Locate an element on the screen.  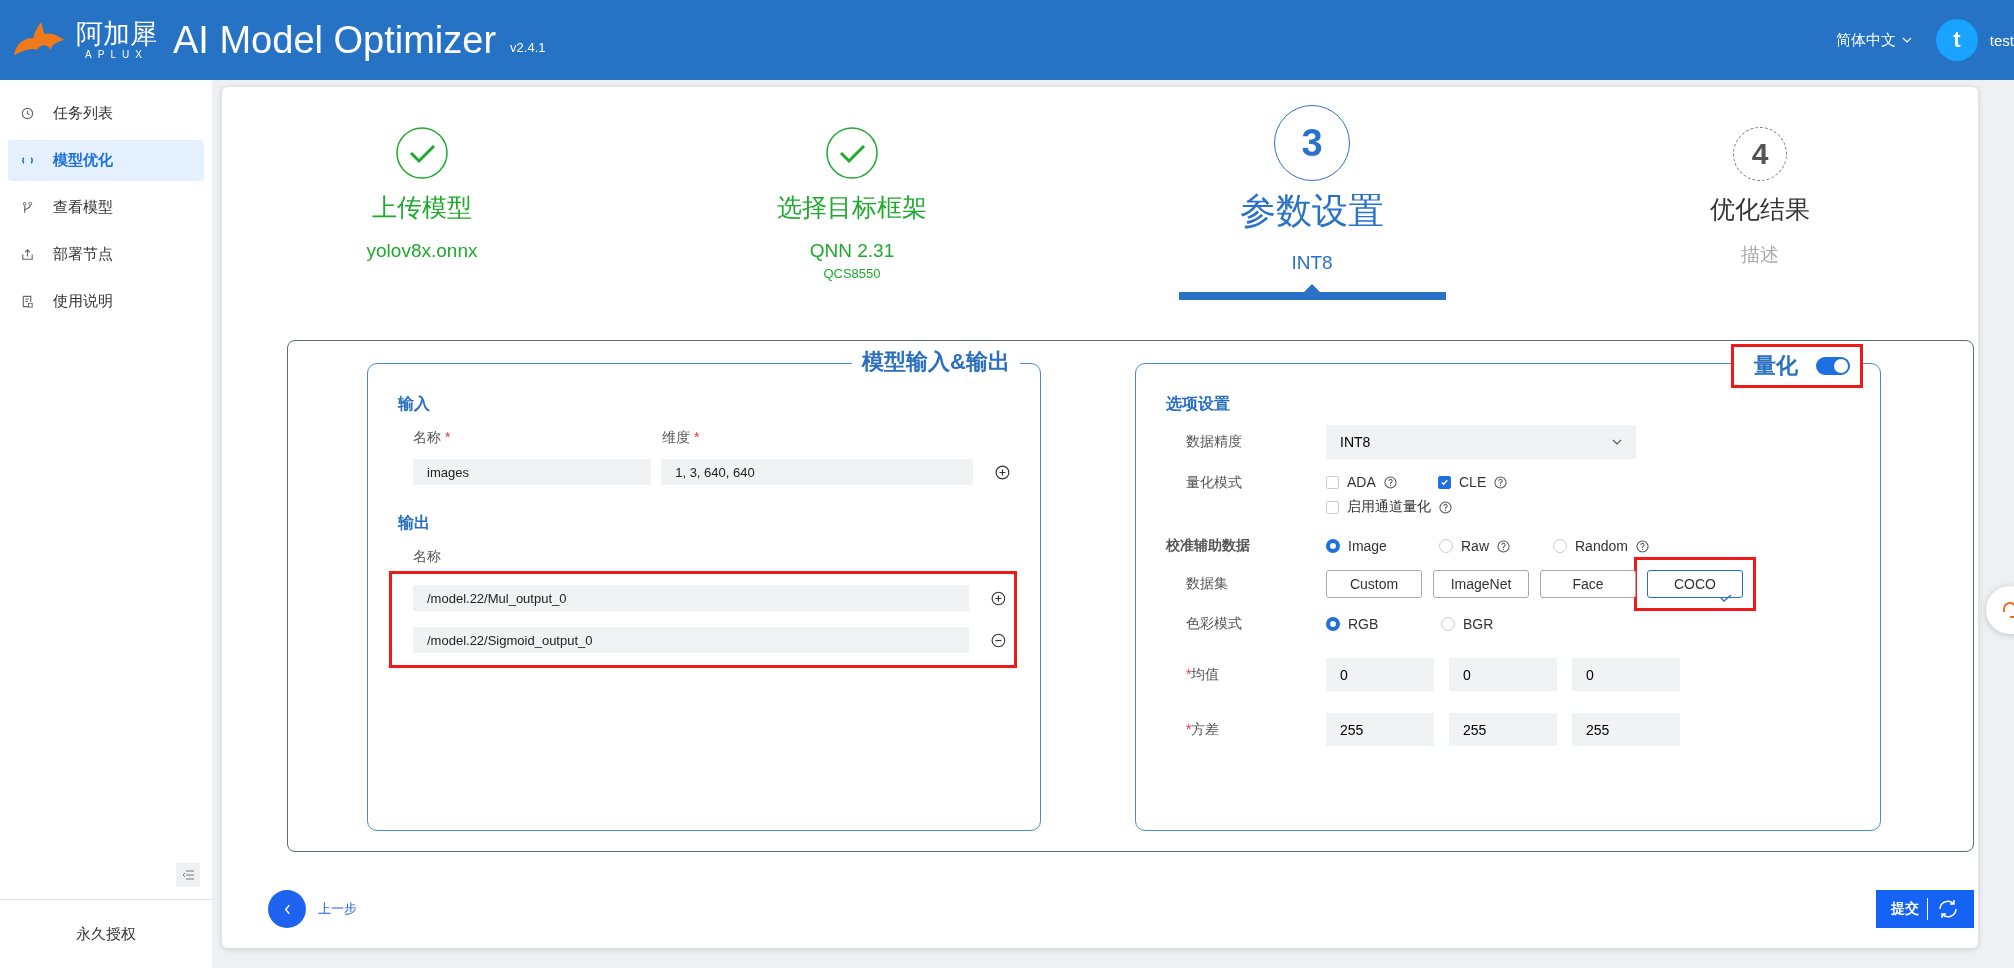
field-label: 维度 * is located at coordinates (681, 438).